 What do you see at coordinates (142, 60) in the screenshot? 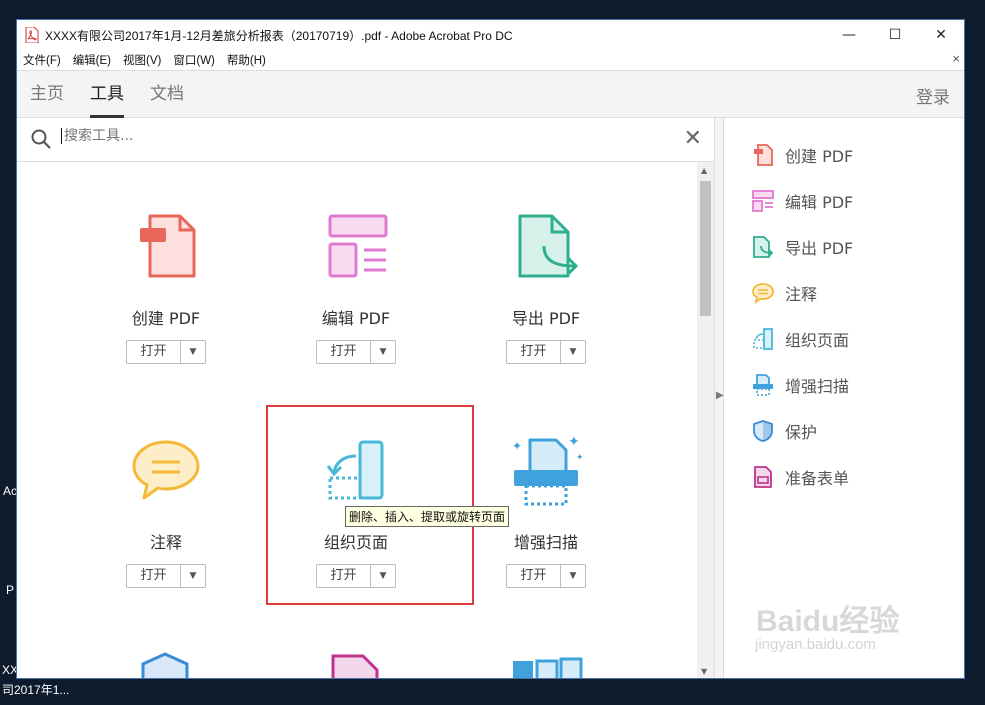
I see `menu-view: 视图(V)` at bounding box center [142, 60].